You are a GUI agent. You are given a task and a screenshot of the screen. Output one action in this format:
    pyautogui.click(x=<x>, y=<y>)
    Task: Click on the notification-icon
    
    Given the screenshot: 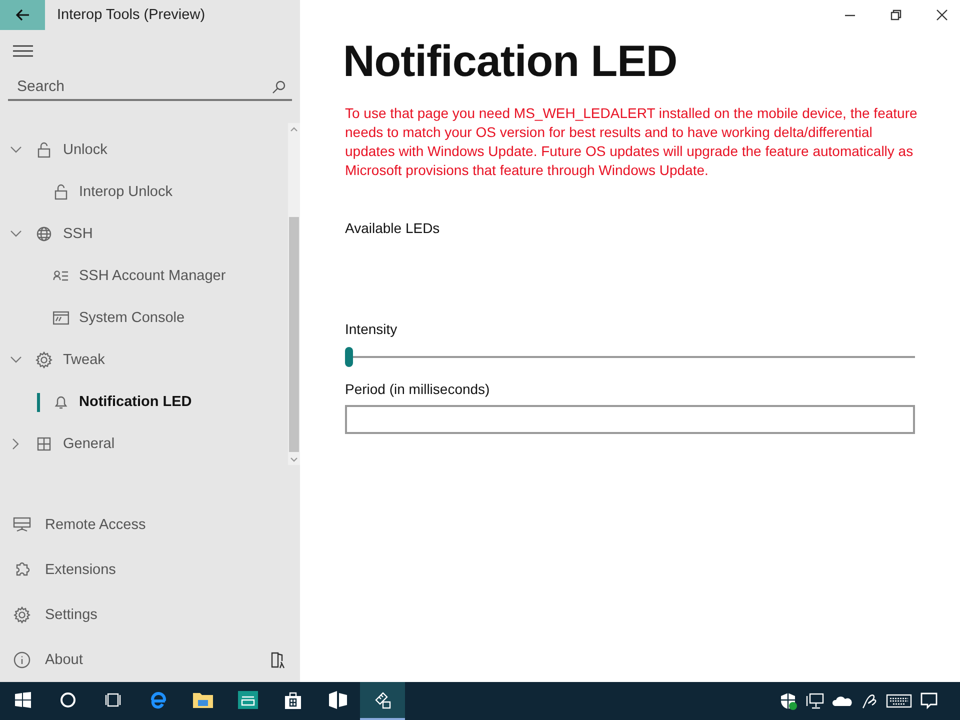 What is the action you would take?
    pyautogui.click(x=929, y=701)
    